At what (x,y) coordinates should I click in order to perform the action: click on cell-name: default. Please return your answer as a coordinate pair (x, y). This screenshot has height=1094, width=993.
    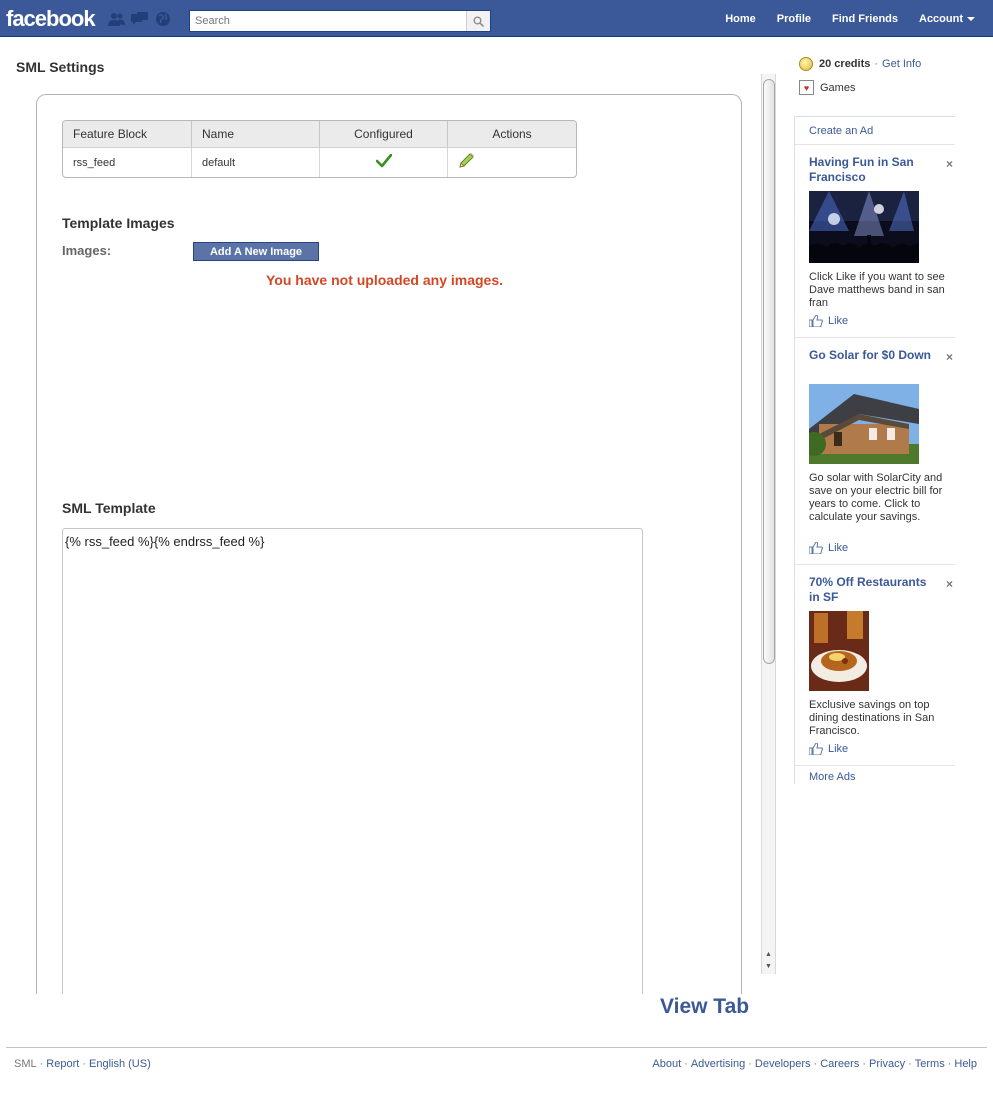
    Looking at the image, I should click on (256, 162).